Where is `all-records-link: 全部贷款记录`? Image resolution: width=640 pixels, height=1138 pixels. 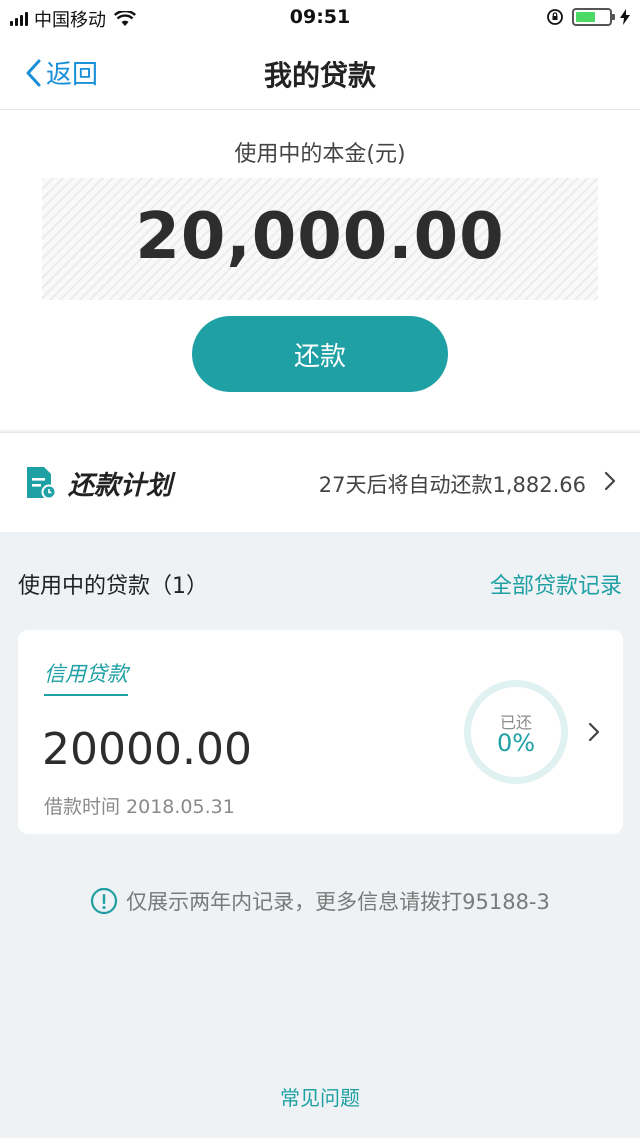 all-records-link: 全部贷款记录 is located at coordinates (556, 584).